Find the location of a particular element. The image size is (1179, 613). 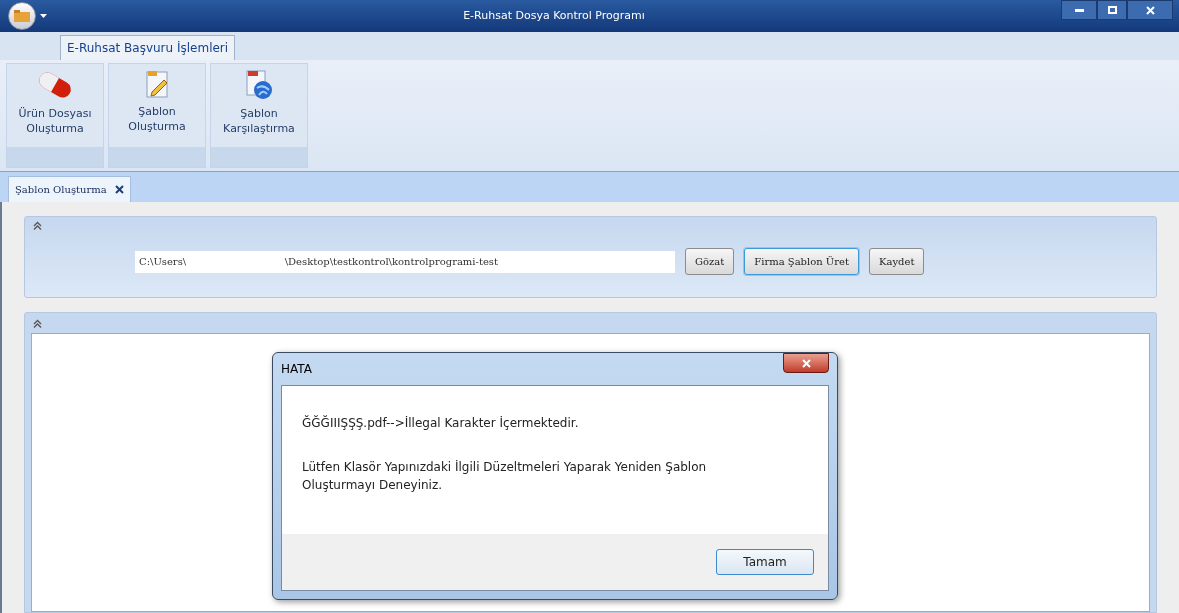

form-button: Gözat is located at coordinates (710, 261).